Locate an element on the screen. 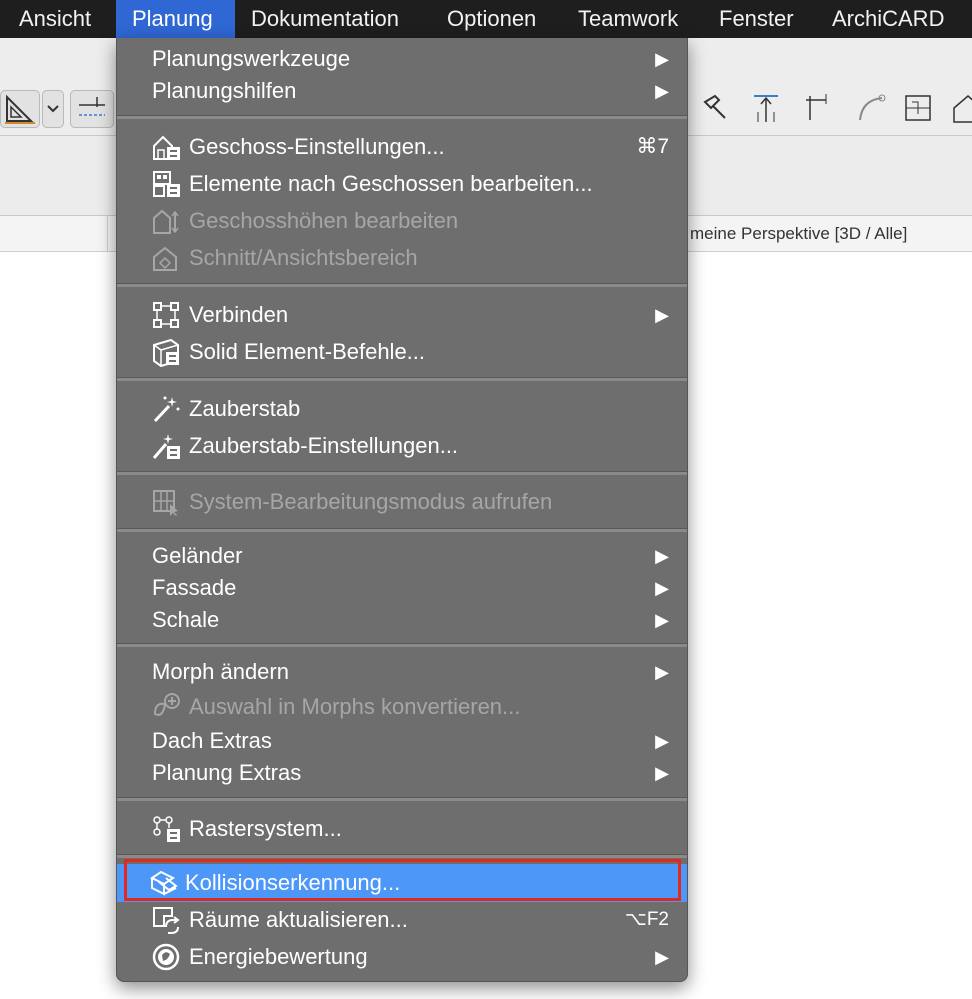 Image resolution: width=972 pixels, height=999 pixels. menu-item-label: System-Bearbeitungsmodus aufrufen is located at coordinates (371, 501).